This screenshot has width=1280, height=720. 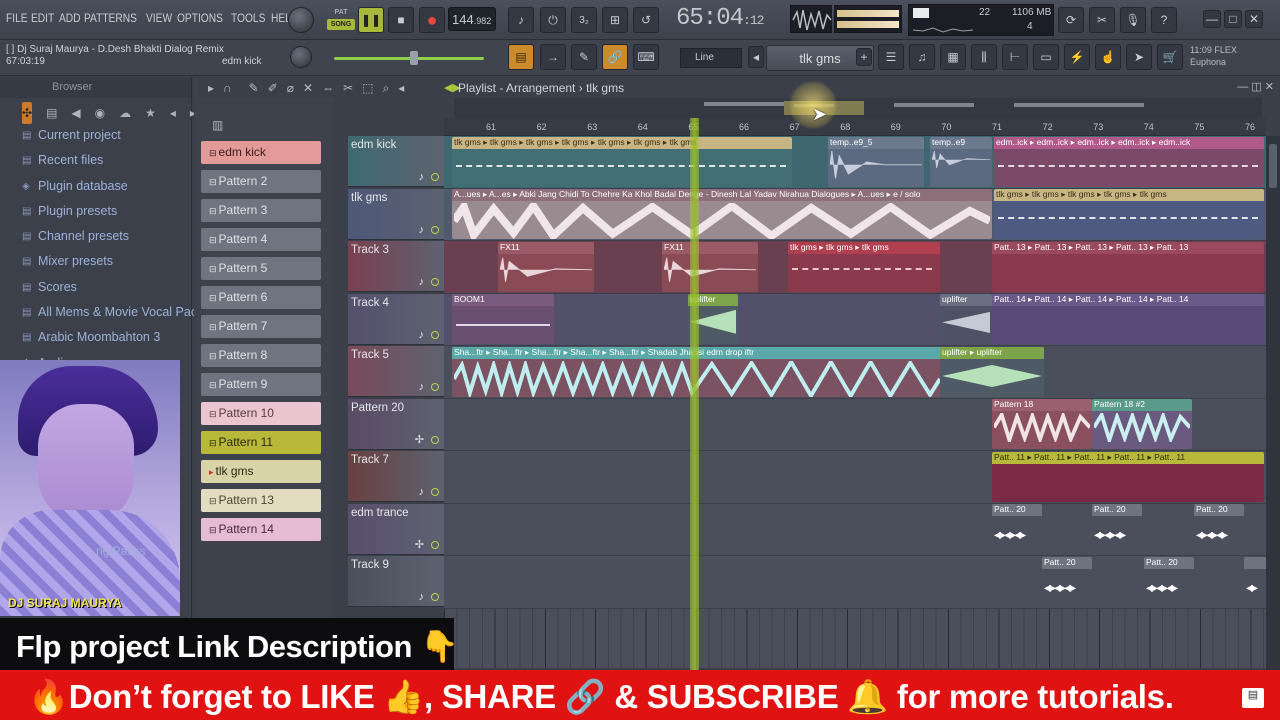 What do you see at coordinates (159, 18) in the screenshot?
I see `menu-view: VIEW` at bounding box center [159, 18].